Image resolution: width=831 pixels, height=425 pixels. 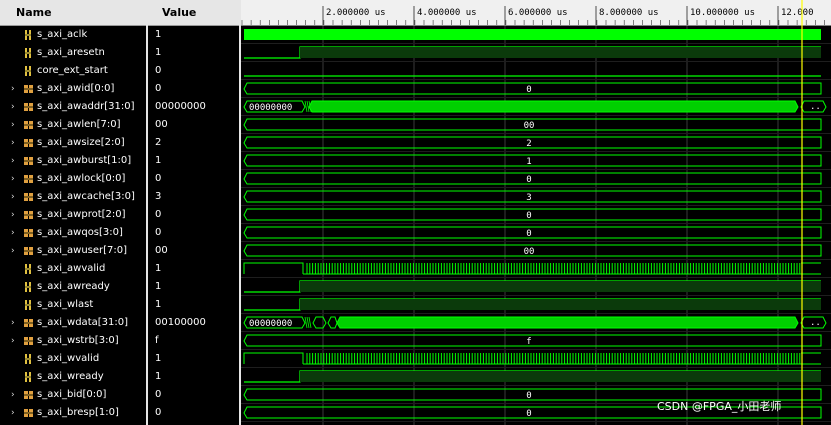 I want to click on signal-row: › s_axi_awid[0:0], so click(x=73, y=89).